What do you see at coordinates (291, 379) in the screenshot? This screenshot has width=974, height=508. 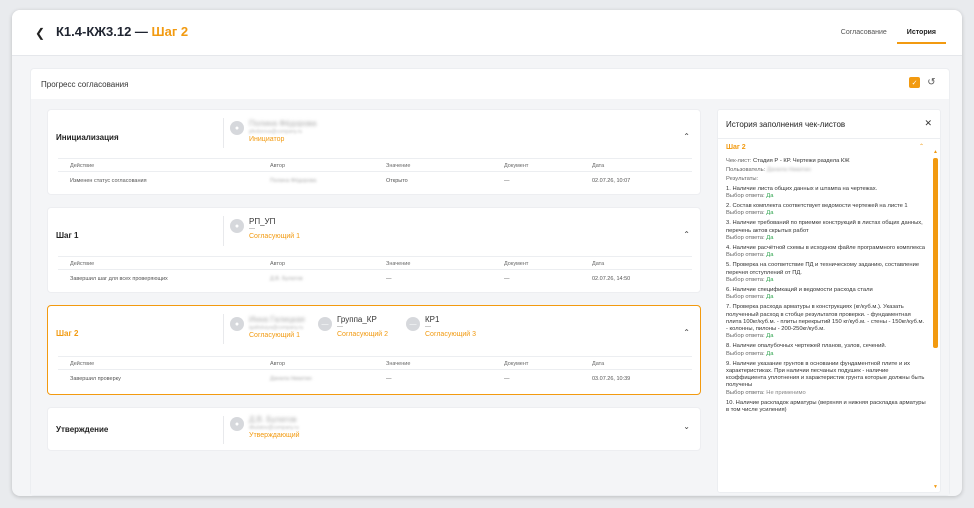 I see `cell-author: Данила Никитин` at bounding box center [291, 379].